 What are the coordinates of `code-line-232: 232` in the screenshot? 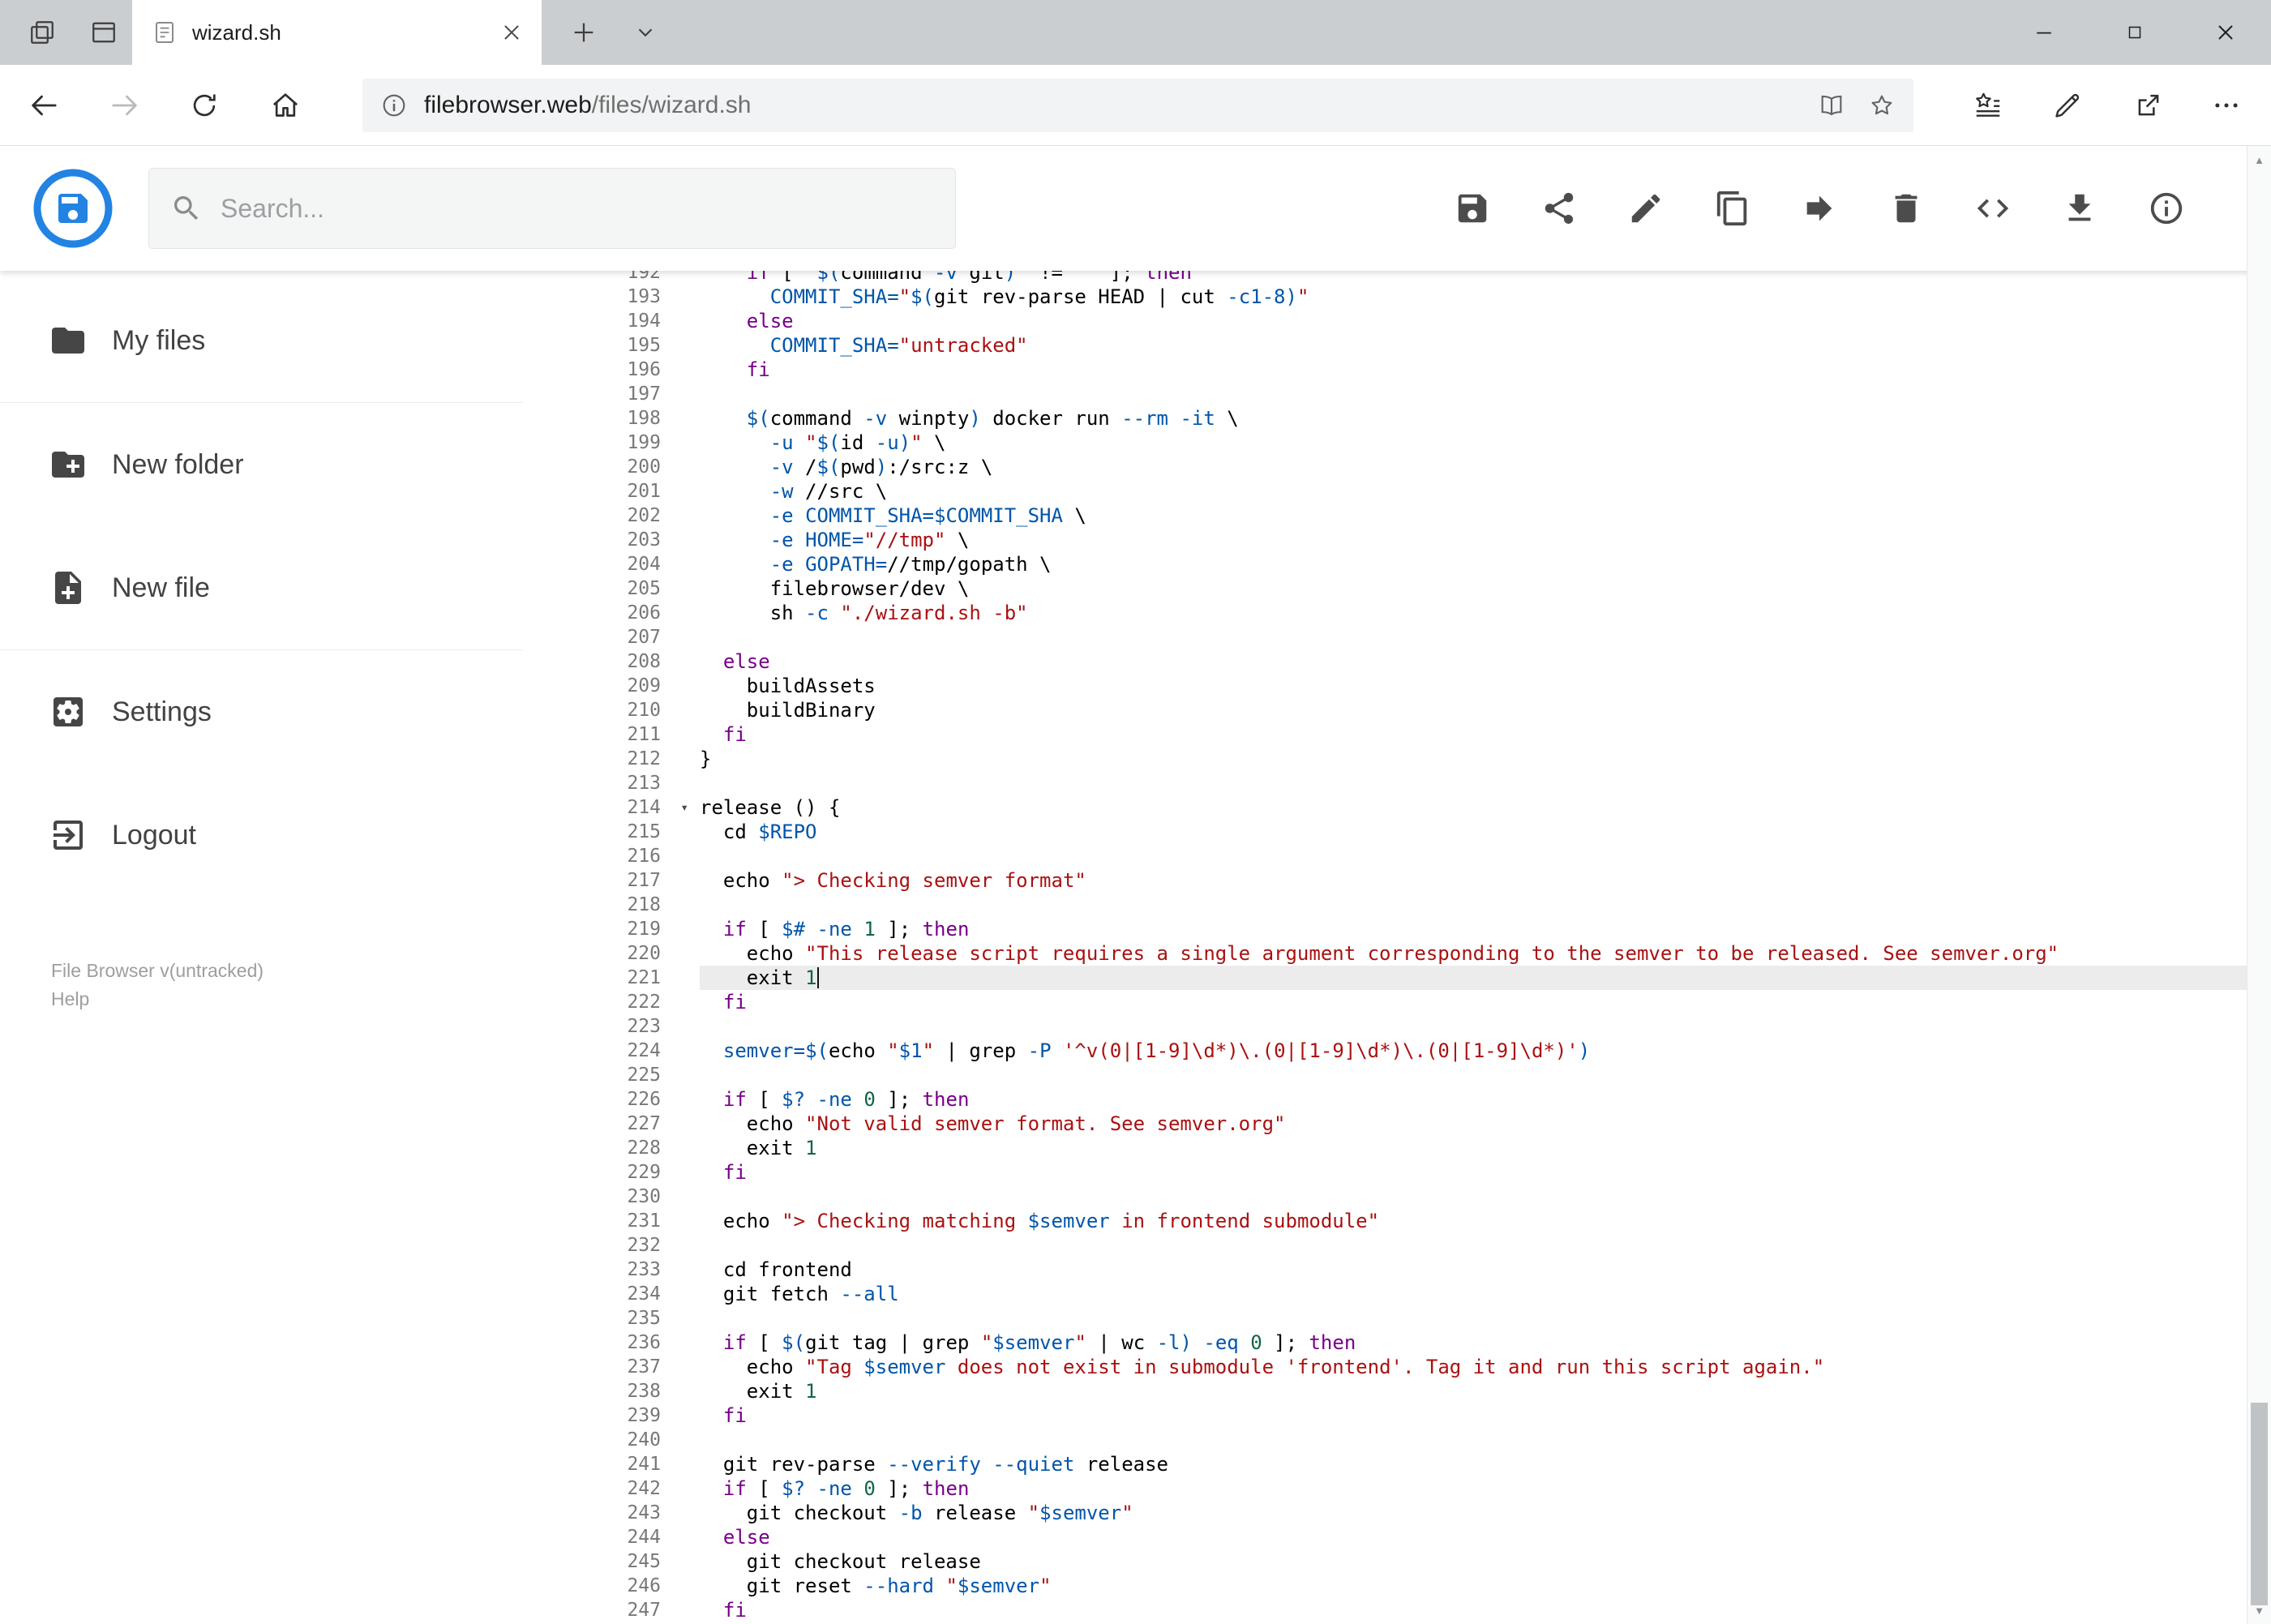 It's located at (1385, 1245).